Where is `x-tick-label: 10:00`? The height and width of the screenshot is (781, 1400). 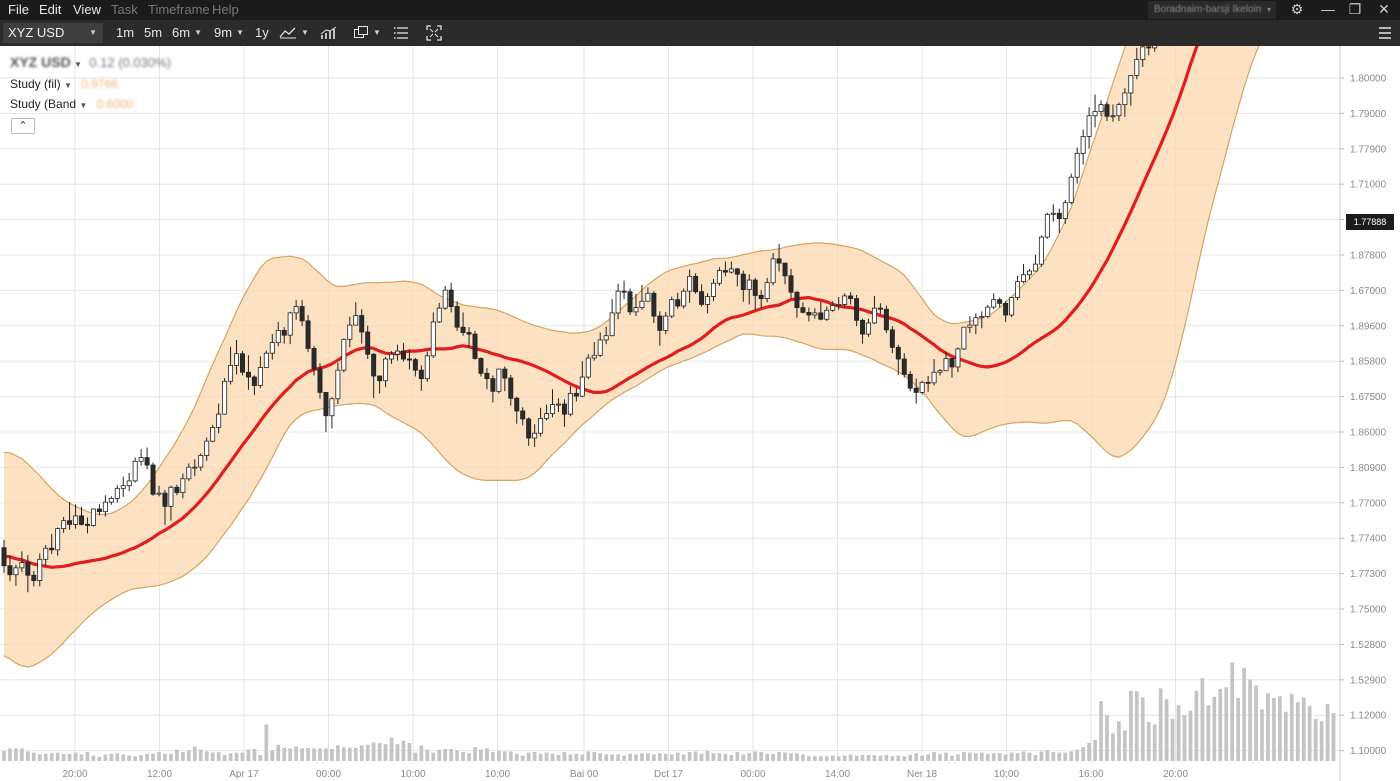 x-tick-label: 10:00 is located at coordinates (1006, 774).